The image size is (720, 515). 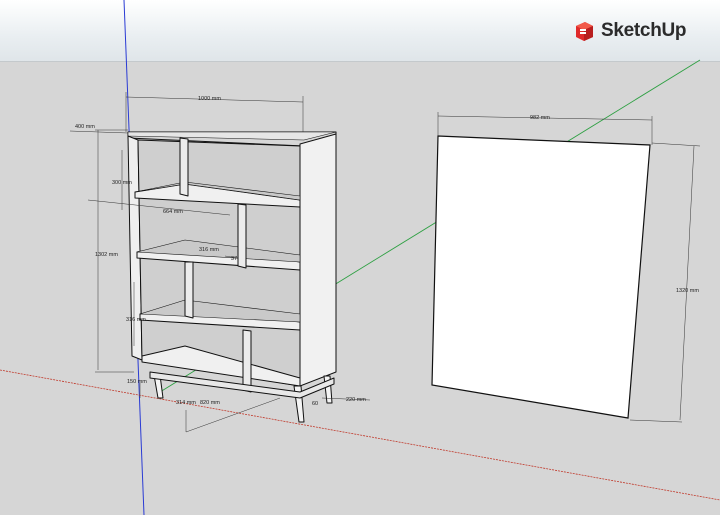 What do you see at coordinates (136, 320) in the screenshot?
I see `dim-compartment-height: 316 mm` at bounding box center [136, 320].